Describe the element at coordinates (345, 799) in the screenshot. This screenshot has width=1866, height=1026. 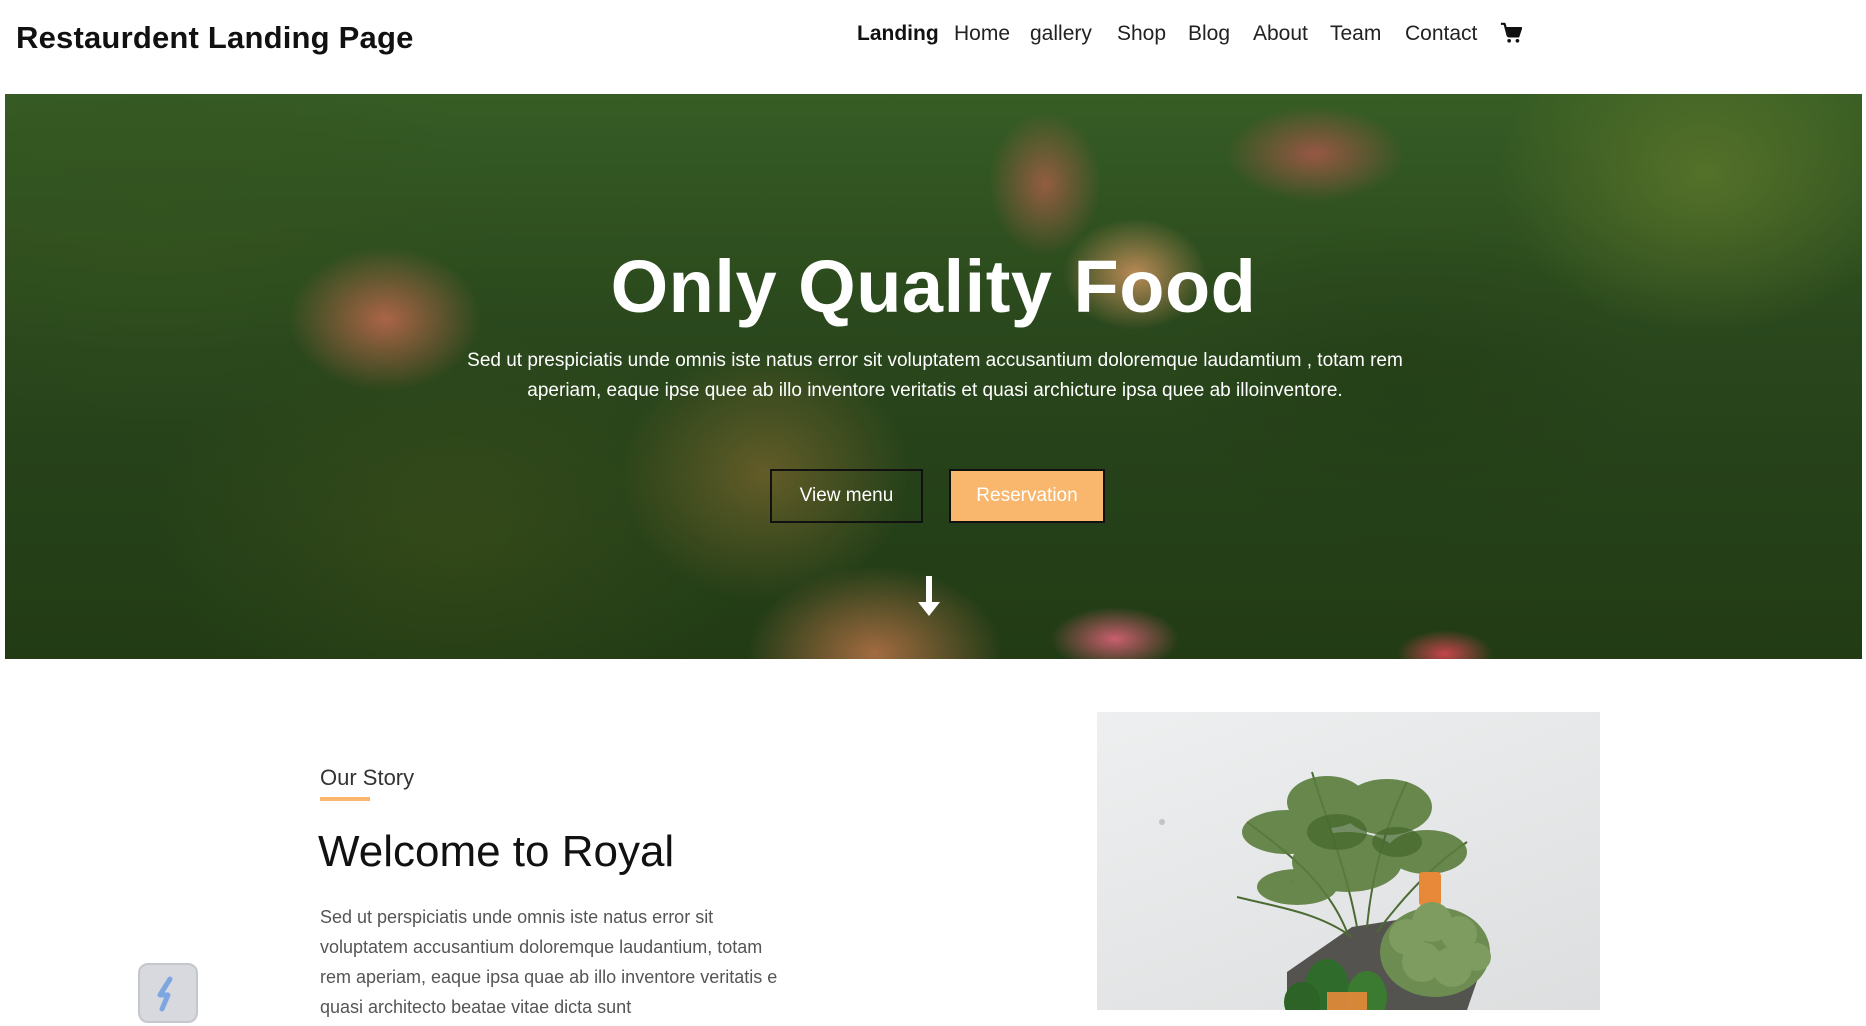
I see `eyebrow-underline` at that location.